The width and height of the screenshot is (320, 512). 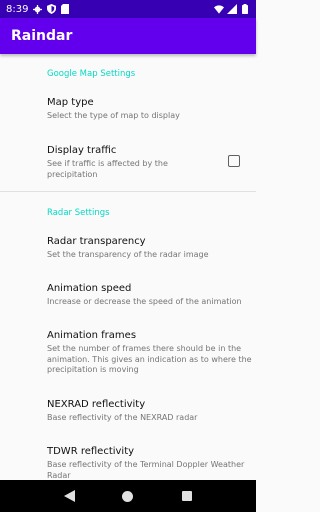 I want to click on pref-summary: Select the type of map to display, so click(x=113, y=115).